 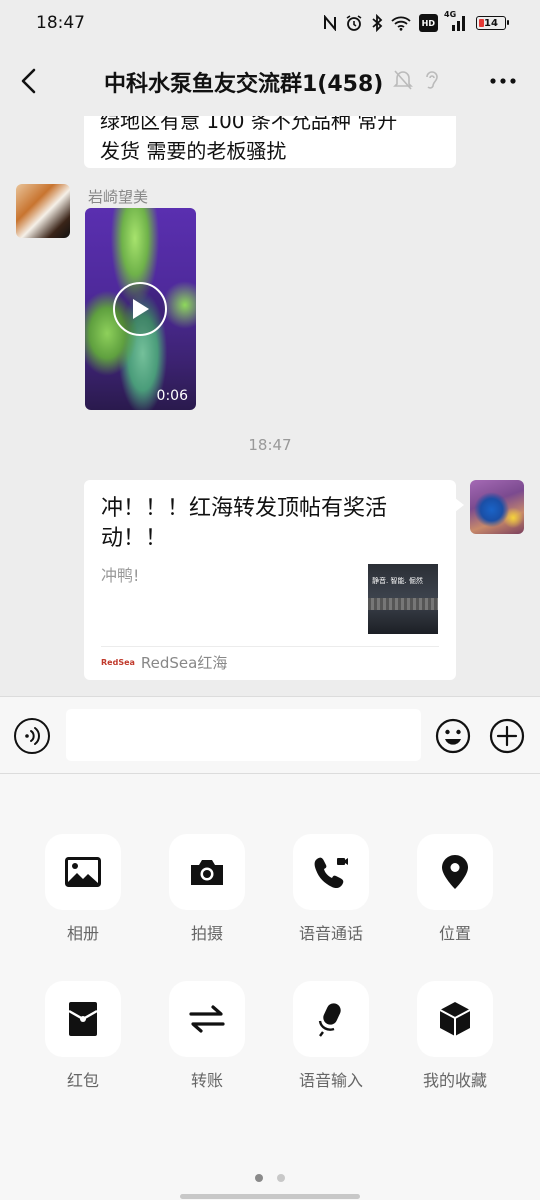 I want to click on battery-level: 14, so click(x=491, y=23).